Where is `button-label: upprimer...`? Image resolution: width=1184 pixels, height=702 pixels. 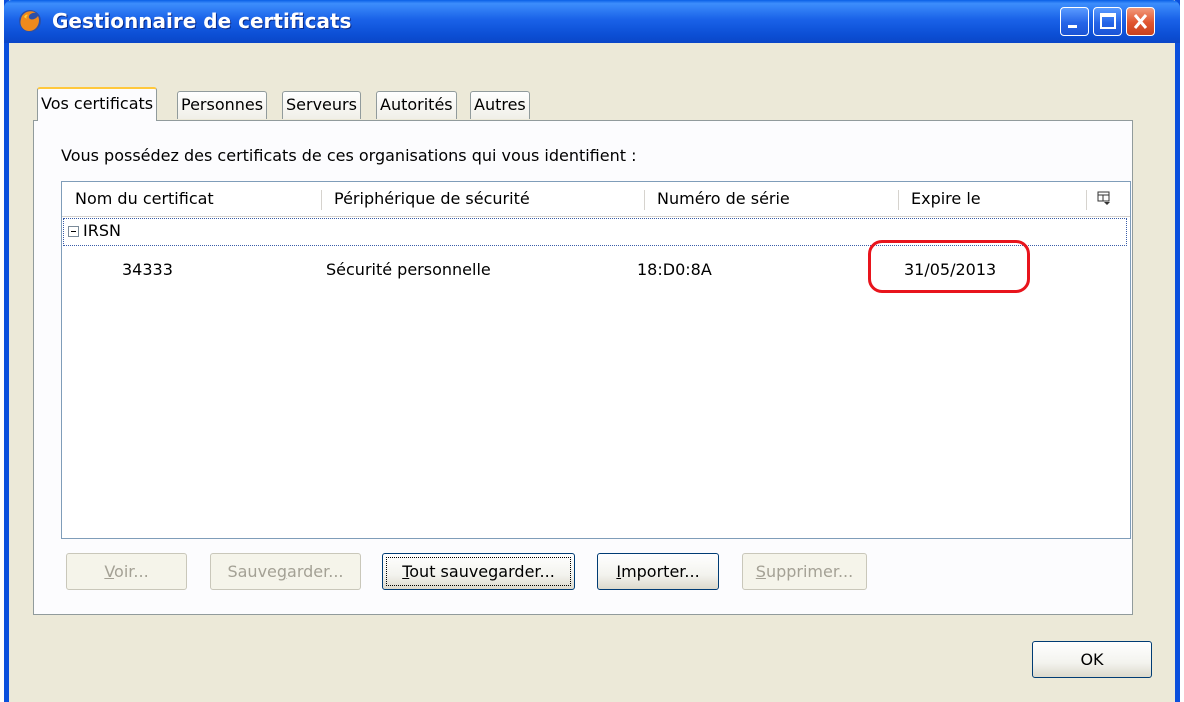 button-label: upprimer... is located at coordinates (809, 571).